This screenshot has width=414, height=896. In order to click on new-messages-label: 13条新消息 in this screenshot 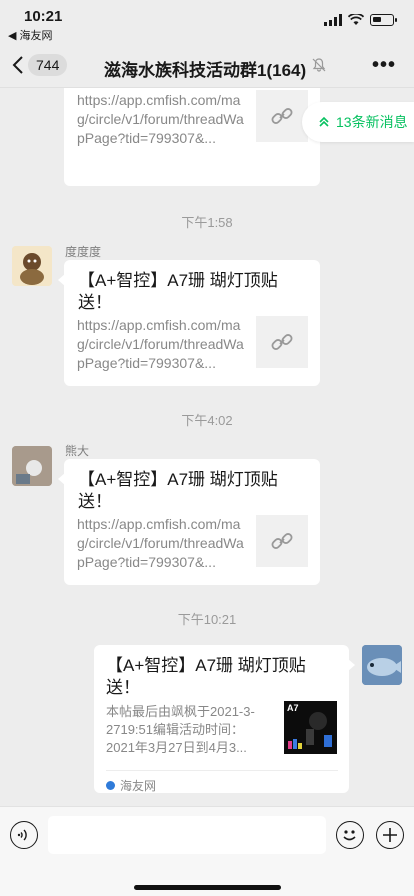, I will do `click(372, 122)`.